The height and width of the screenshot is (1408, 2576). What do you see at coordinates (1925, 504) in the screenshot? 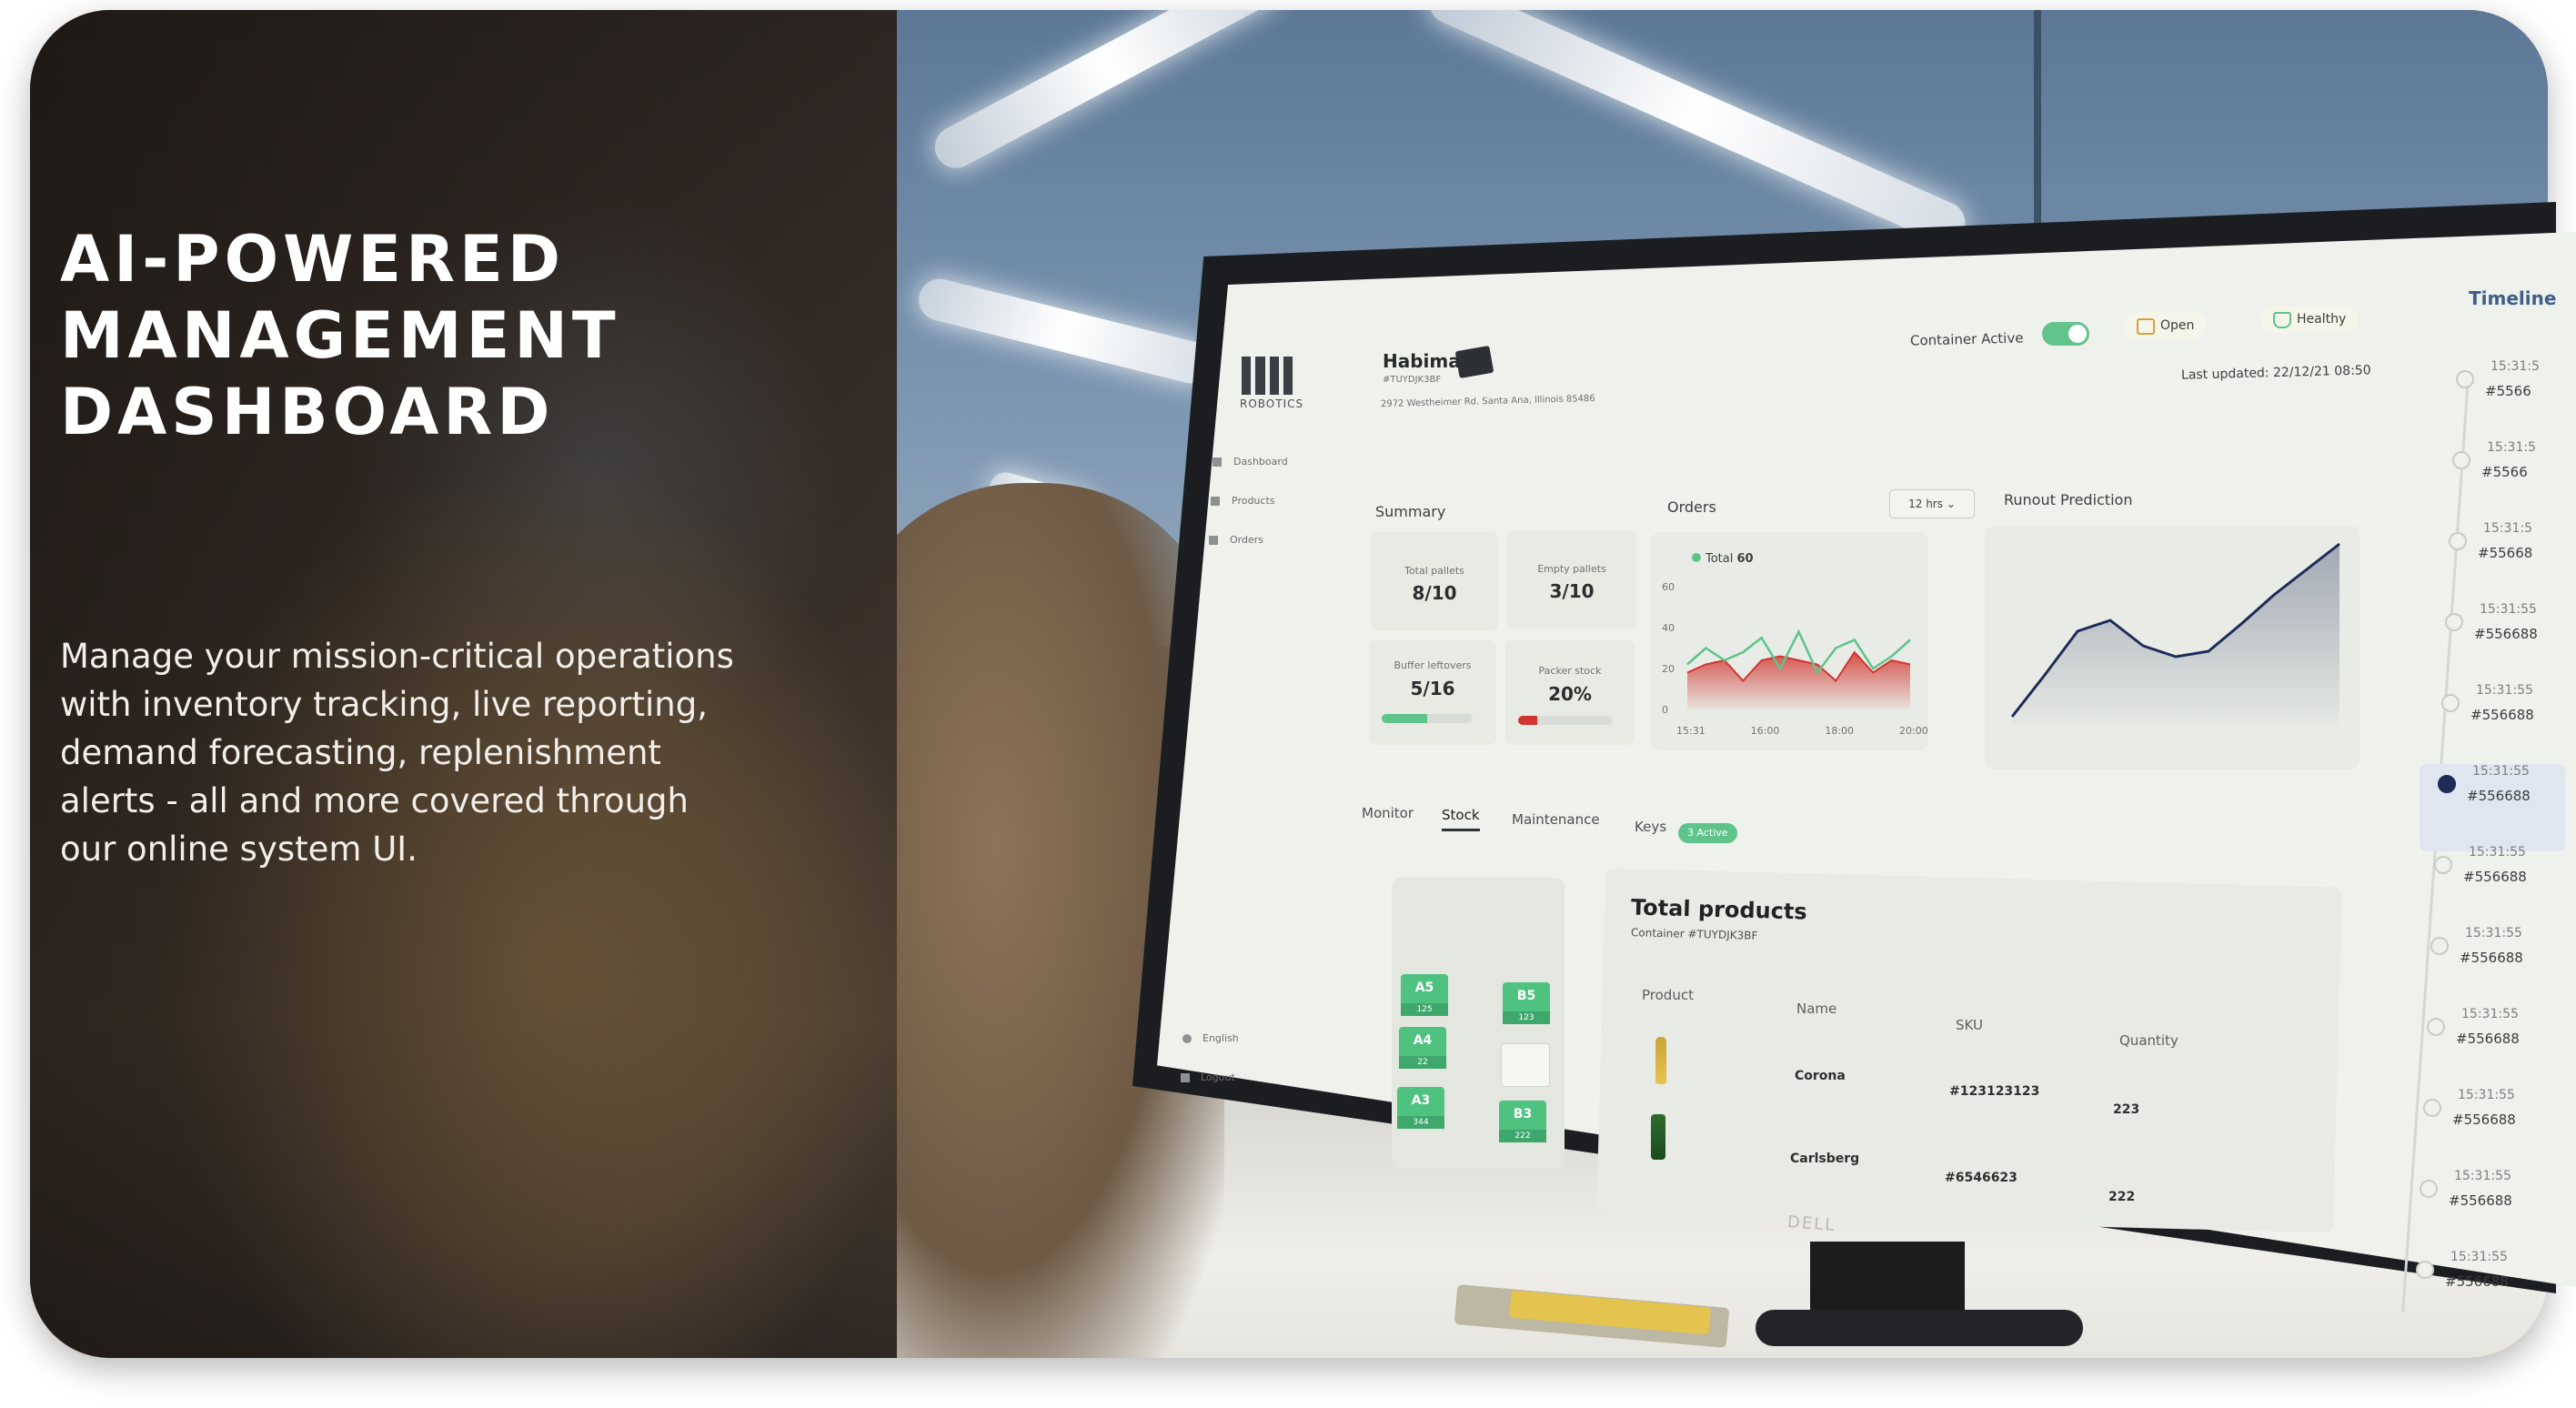
I see `range-select-value: 12 hrs` at bounding box center [1925, 504].